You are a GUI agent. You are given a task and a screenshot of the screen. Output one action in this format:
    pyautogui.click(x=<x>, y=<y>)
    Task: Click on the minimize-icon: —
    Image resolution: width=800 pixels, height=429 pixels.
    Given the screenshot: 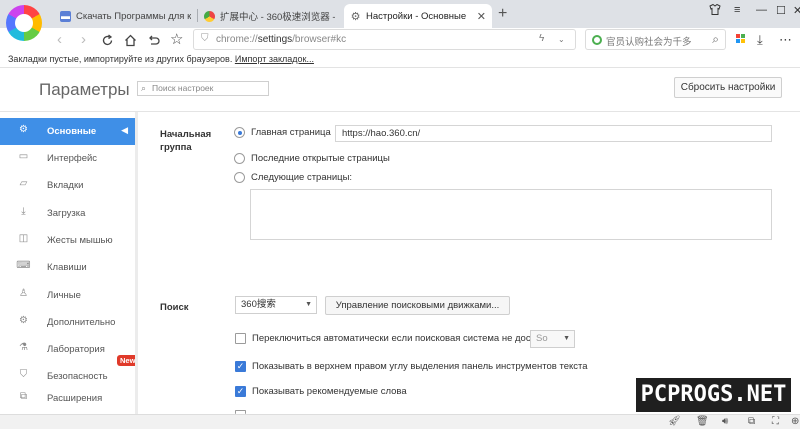 What is the action you would take?
    pyautogui.click(x=761, y=10)
    